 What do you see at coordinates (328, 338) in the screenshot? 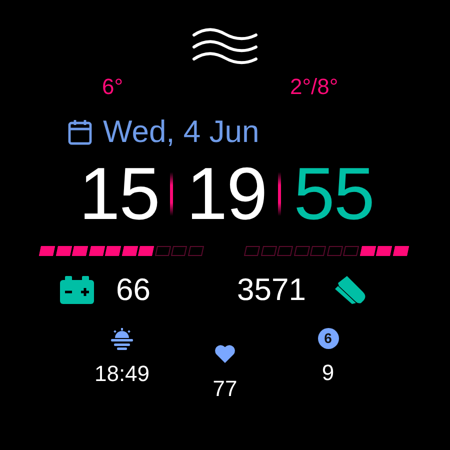
I see `notification-badge: 6` at bounding box center [328, 338].